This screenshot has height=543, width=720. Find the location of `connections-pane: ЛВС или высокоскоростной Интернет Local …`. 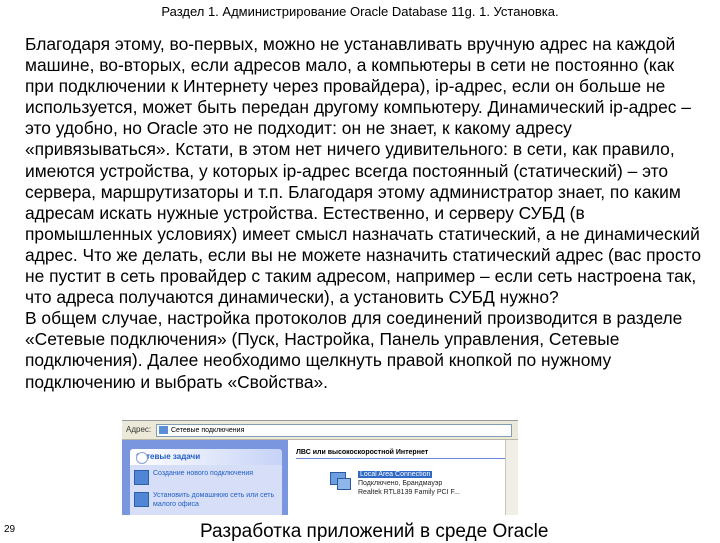

connections-pane: ЛВС или высокоскоростной Интернет Local … is located at coordinates (403, 477).